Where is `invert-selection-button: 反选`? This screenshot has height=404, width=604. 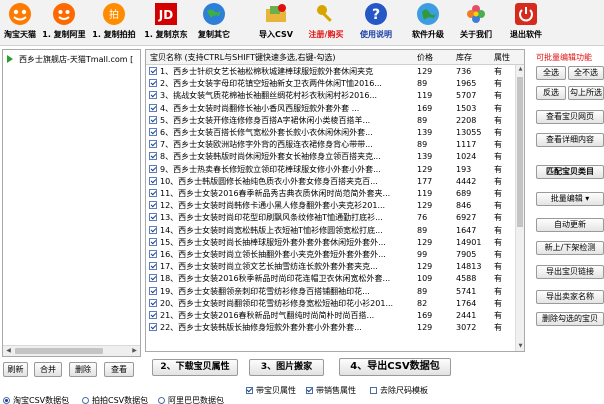
invert-selection-button: 反选 is located at coordinates (551, 93).